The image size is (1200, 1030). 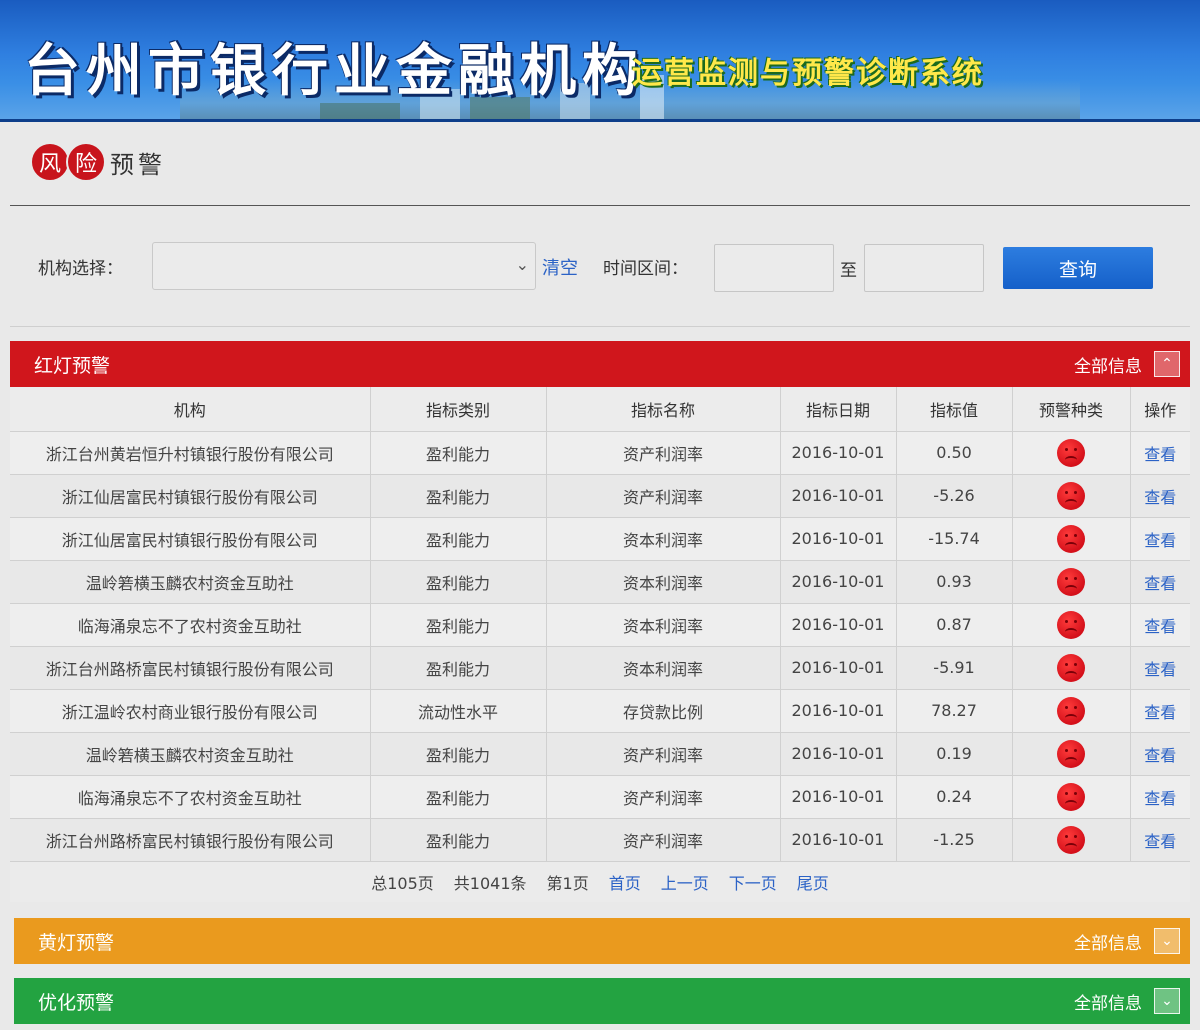 What do you see at coordinates (402, 883) in the screenshot?
I see `pager-total-pages: 总105页` at bounding box center [402, 883].